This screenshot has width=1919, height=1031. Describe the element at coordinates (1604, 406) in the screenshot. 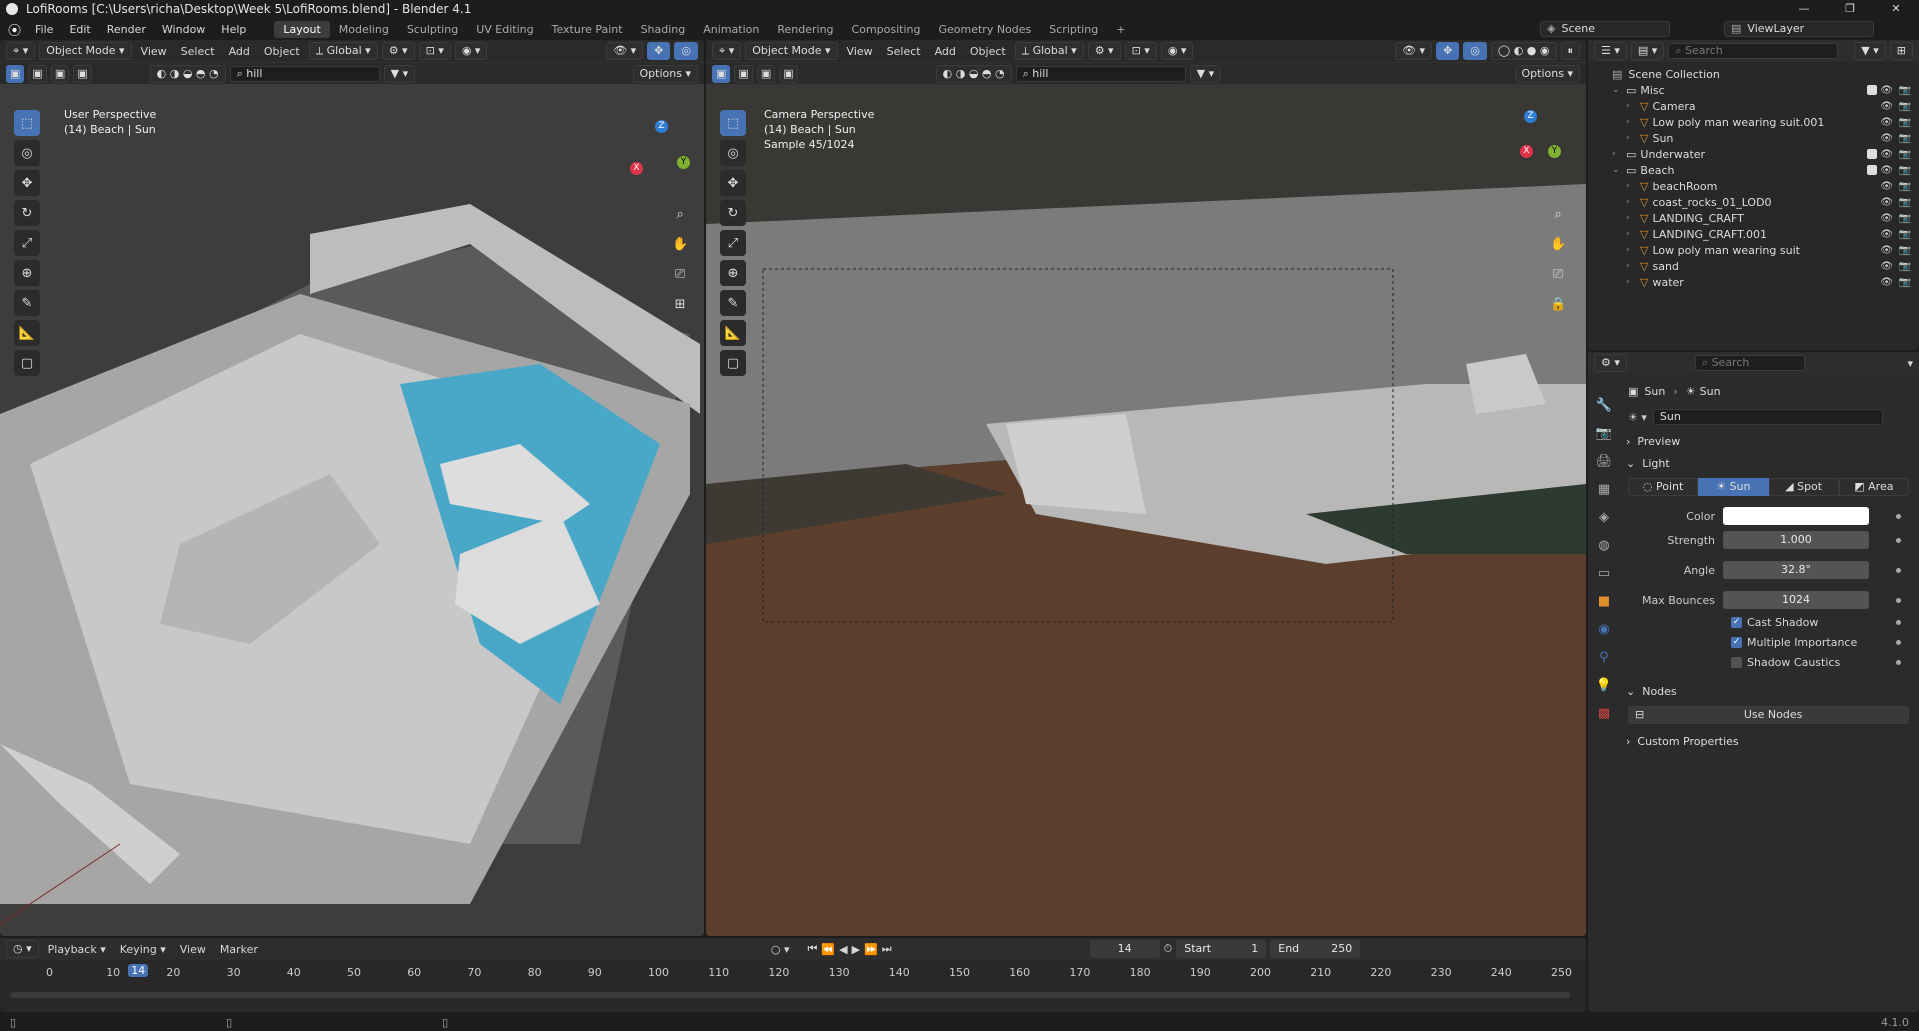

I see `tool-tab-icon: 🔧` at that location.